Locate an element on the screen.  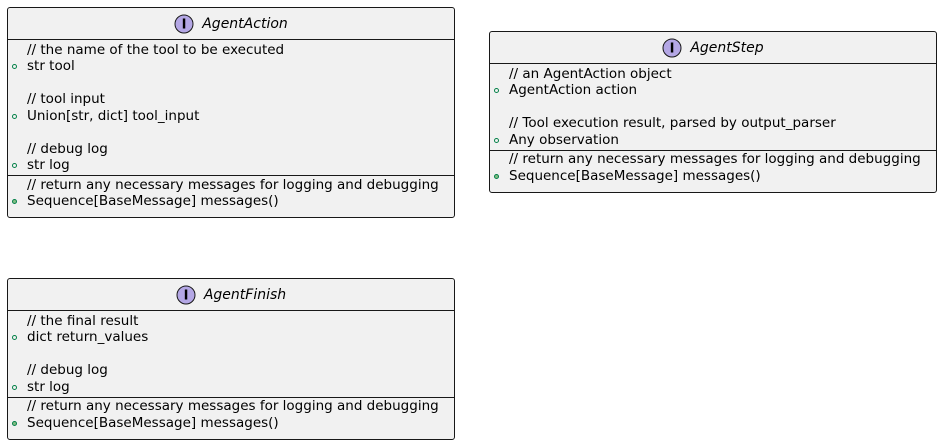
field-row: Any observation is located at coordinates (713, 140).